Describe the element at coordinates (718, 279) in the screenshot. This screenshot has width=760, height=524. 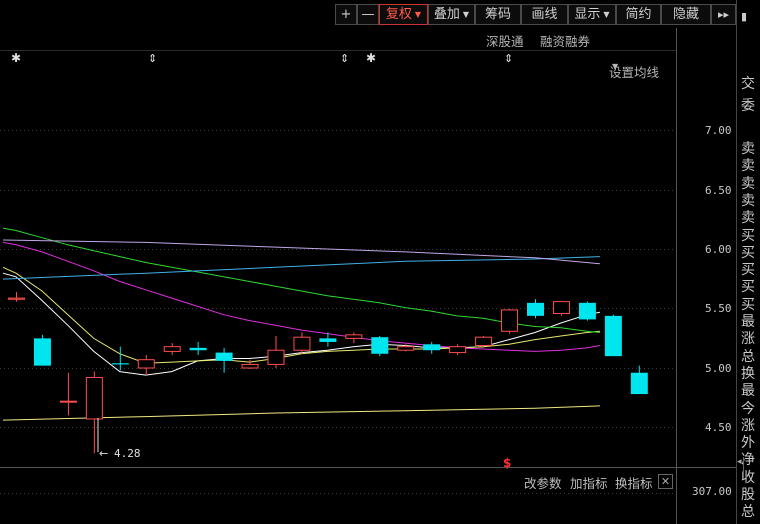
I see `y-axis: 7.00 6.50 6.00 5.50 5.00 4.50` at that location.